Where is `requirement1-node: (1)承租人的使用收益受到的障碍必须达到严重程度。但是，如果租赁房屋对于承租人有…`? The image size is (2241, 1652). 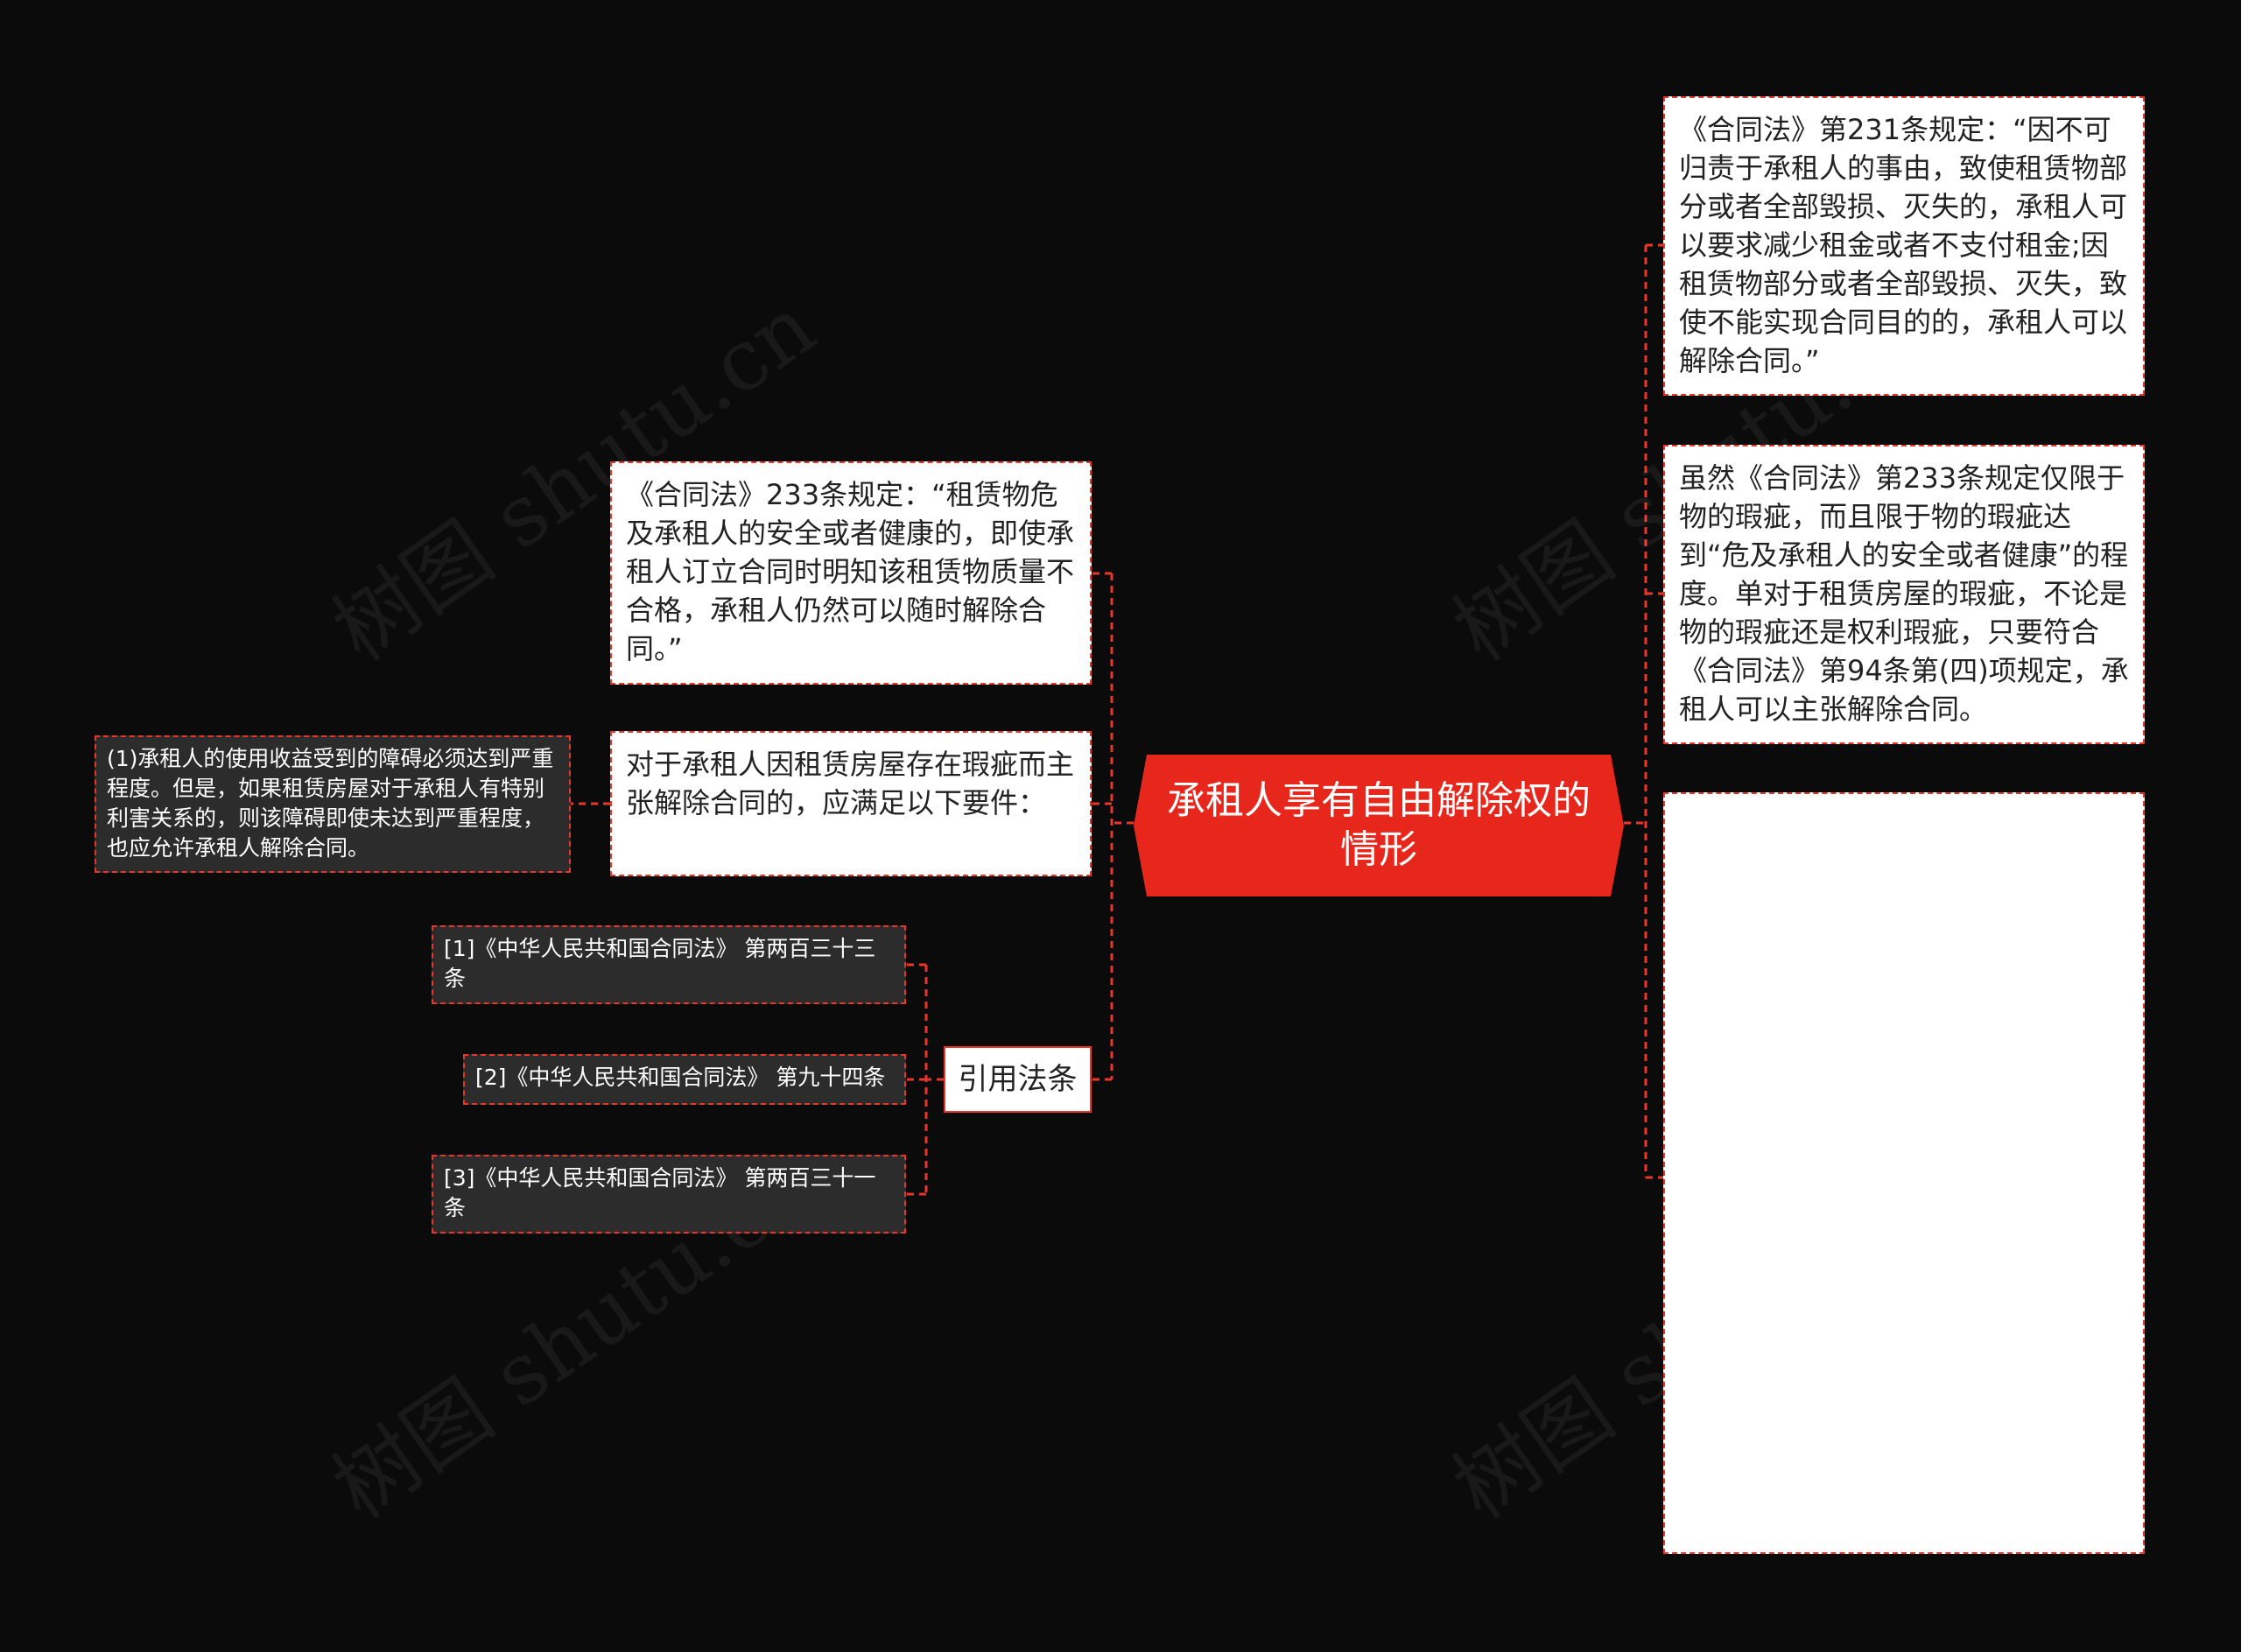
requirement1-node: (1)承租人的使用收益受到的障碍必须达到严重程度。但是，如果租赁房屋对于承租人有… is located at coordinates (333, 804).